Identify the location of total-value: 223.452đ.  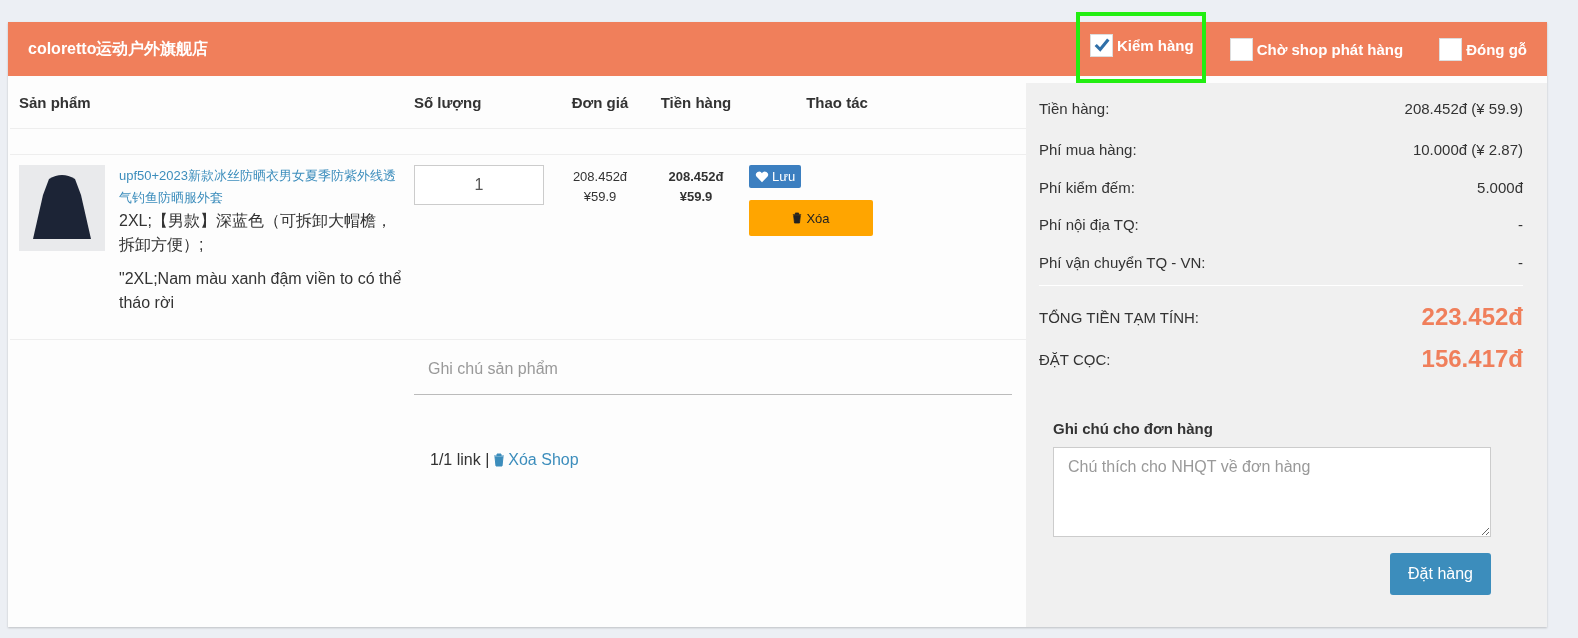
(1472, 317).